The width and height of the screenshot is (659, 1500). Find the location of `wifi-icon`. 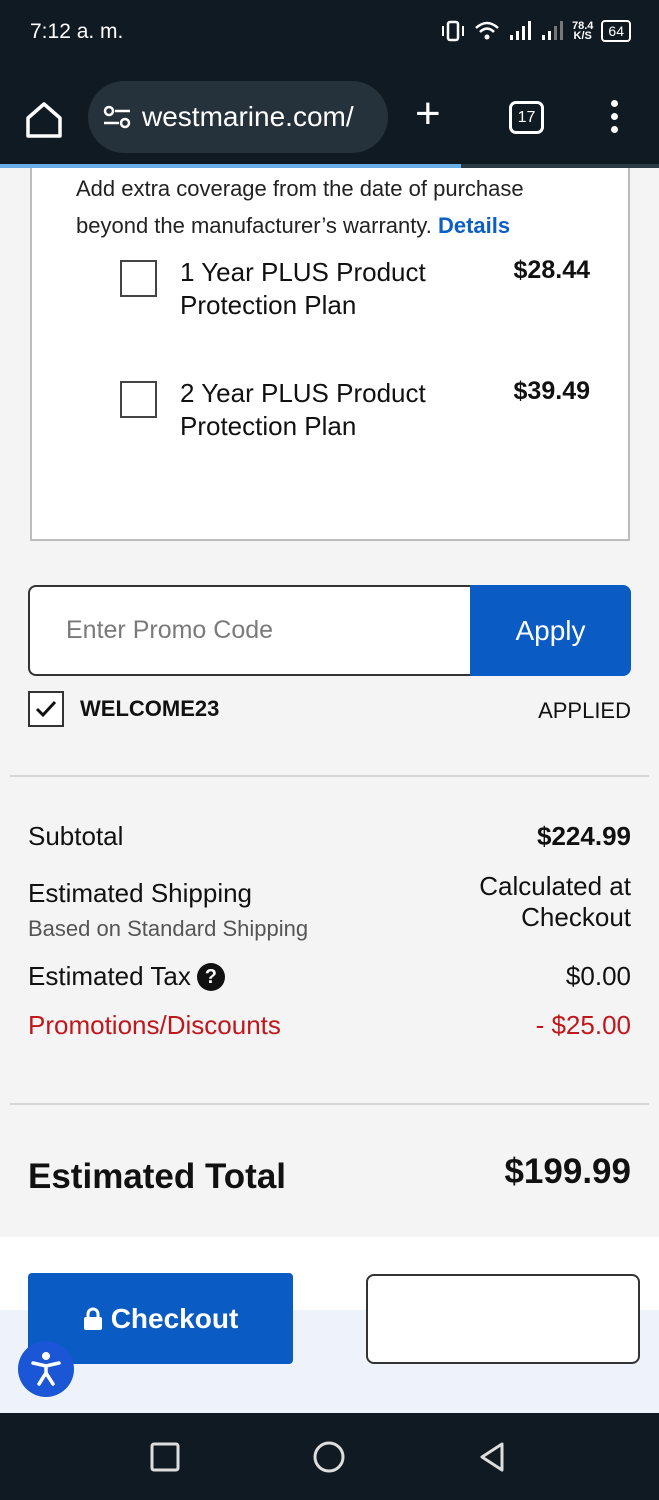

wifi-icon is located at coordinates (487, 30).